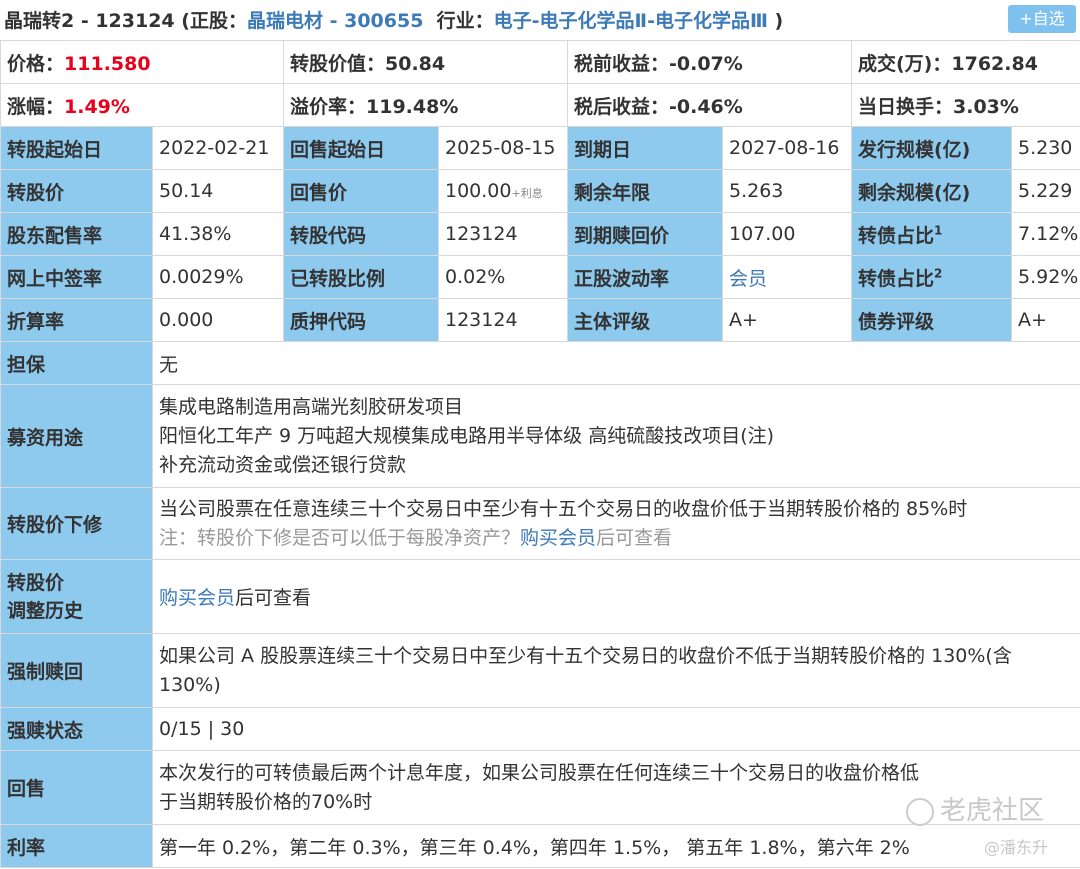 This screenshot has height=869, width=1080. Describe the element at coordinates (361, 234) in the screenshot. I see `table-label: 转股代码` at that location.